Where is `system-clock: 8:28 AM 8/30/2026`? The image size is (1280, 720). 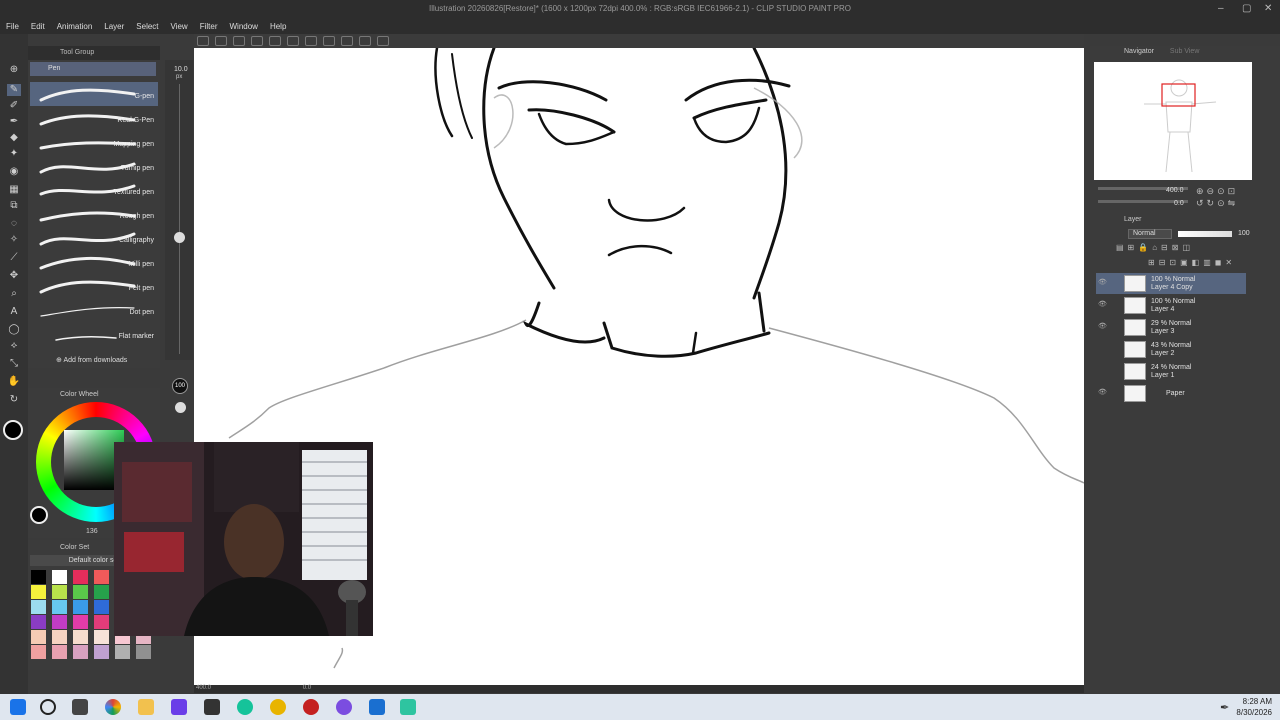 system-clock: 8:28 AM 8/30/2026 is located at coordinates (1254, 707).